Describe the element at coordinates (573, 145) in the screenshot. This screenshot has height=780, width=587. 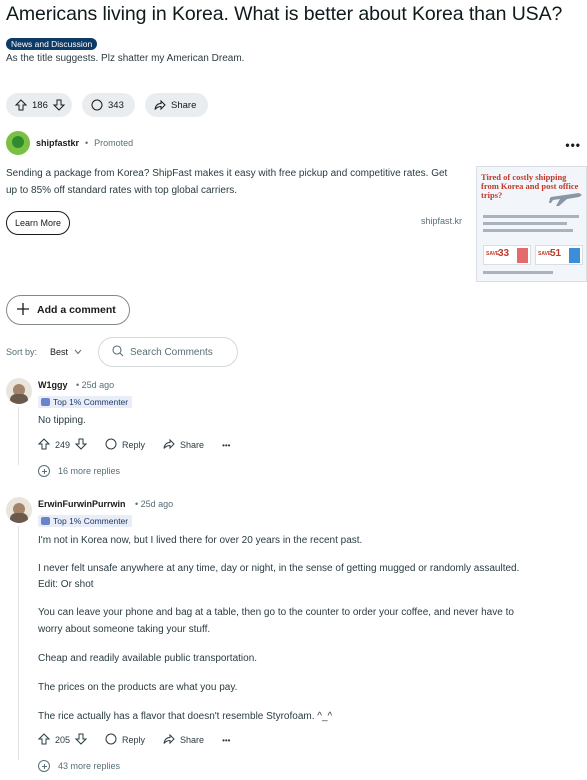
I see `ad-options-button: •••` at that location.